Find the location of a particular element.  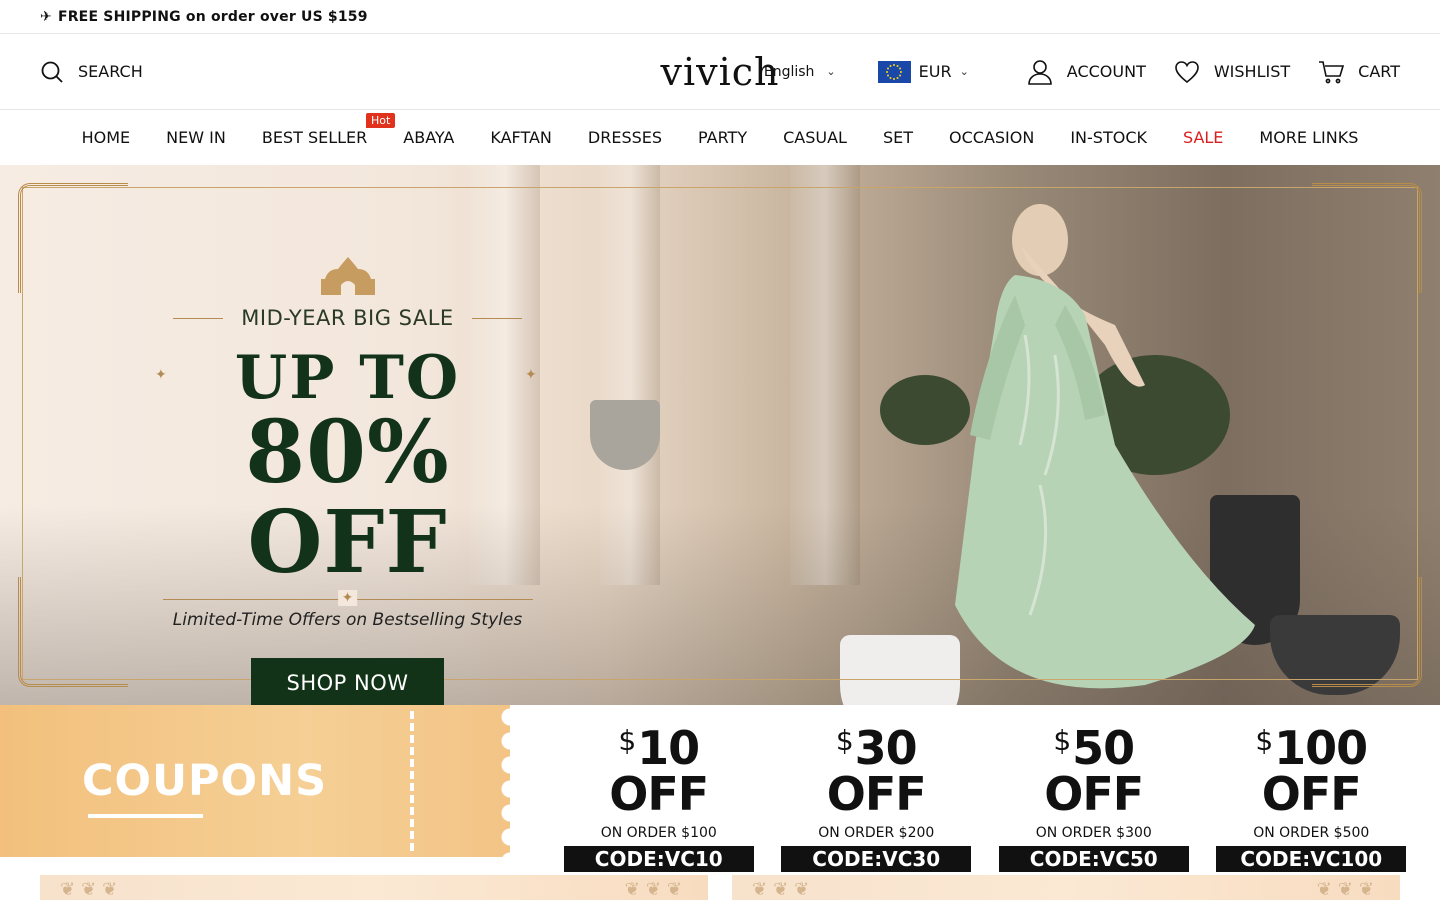

coupon-amount: $10 OFF is located at coordinates (659, 771).